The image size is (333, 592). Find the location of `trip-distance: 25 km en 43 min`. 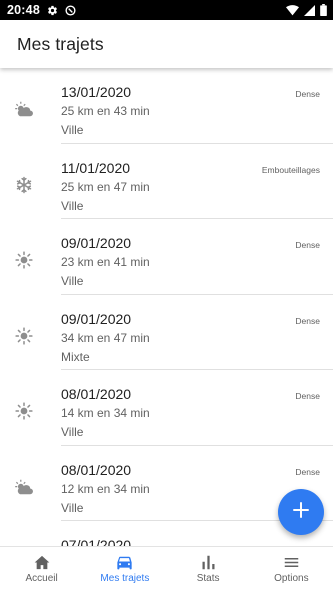

trip-distance: 25 km en 43 min is located at coordinates (105, 111).